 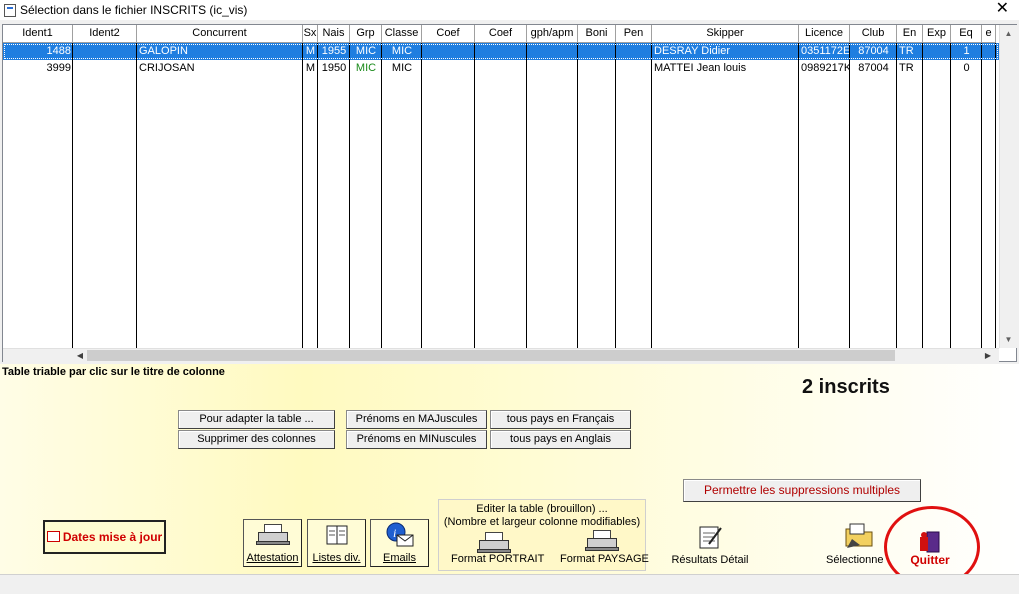 I want to click on table-cell: 0989217K, so click(x=825, y=68).